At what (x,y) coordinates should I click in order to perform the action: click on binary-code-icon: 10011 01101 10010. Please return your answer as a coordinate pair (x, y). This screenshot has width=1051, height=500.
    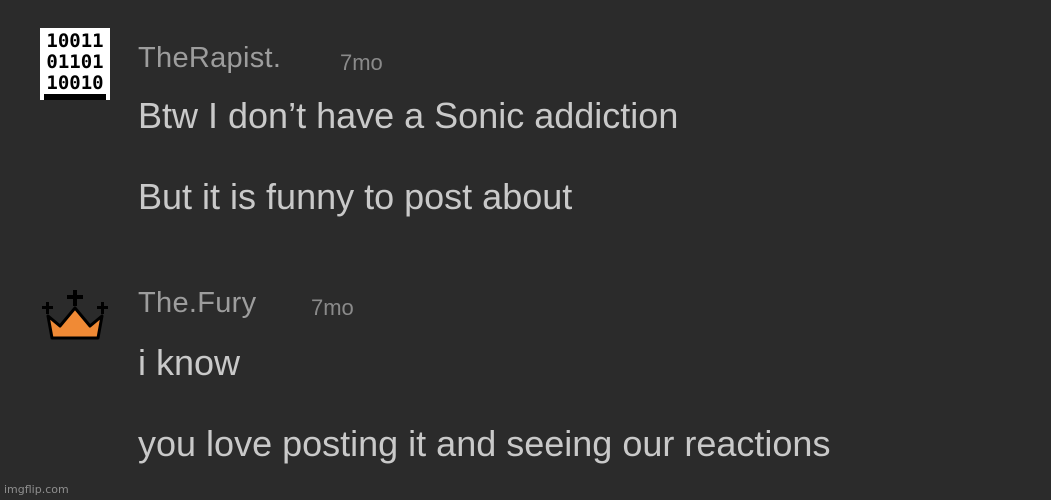
    Looking at the image, I should click on (75, 64).